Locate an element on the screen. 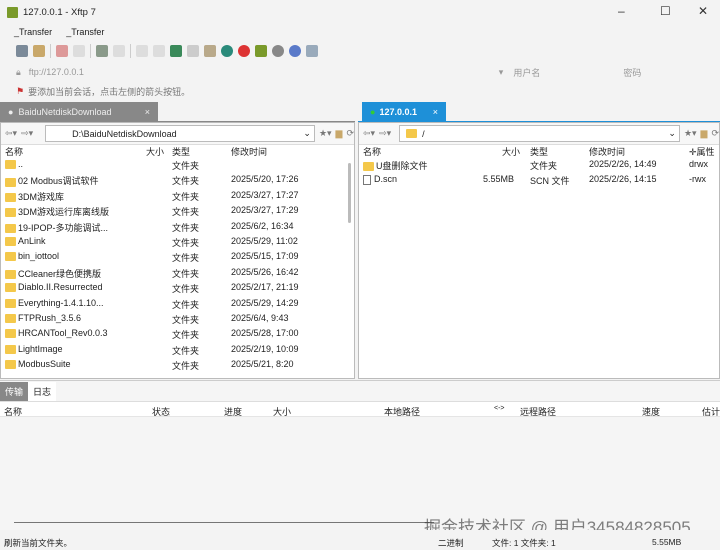 This screenshot has height=550, width=720. menu-transfer-1: _Transfer is located at coordinates (33, 32).